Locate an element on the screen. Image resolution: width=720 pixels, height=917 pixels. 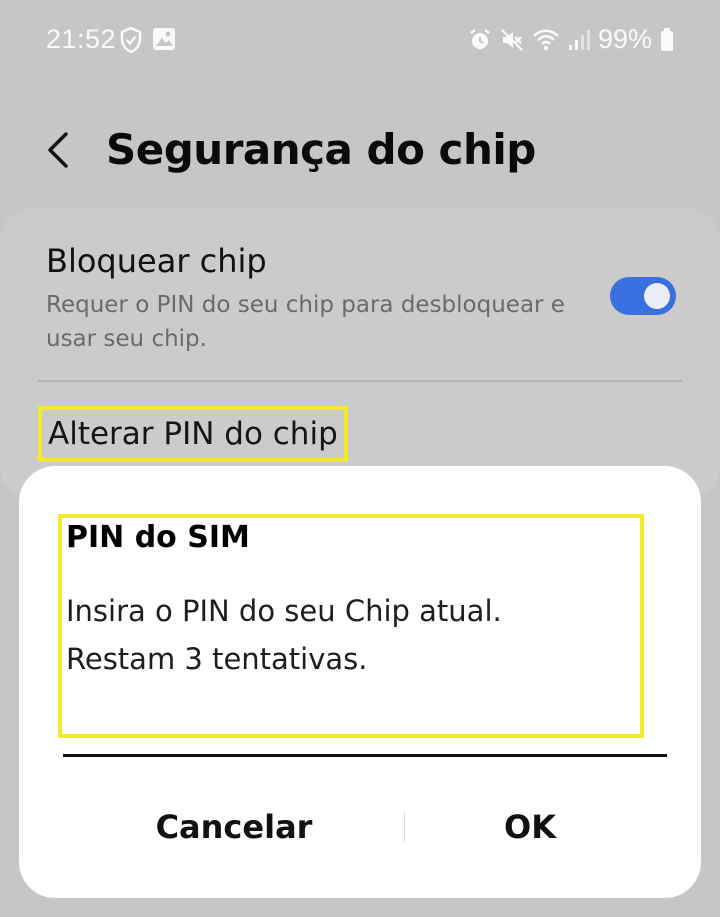
setting-lock-chip-title: Bloquear chip is located at coordinates (156, 261).